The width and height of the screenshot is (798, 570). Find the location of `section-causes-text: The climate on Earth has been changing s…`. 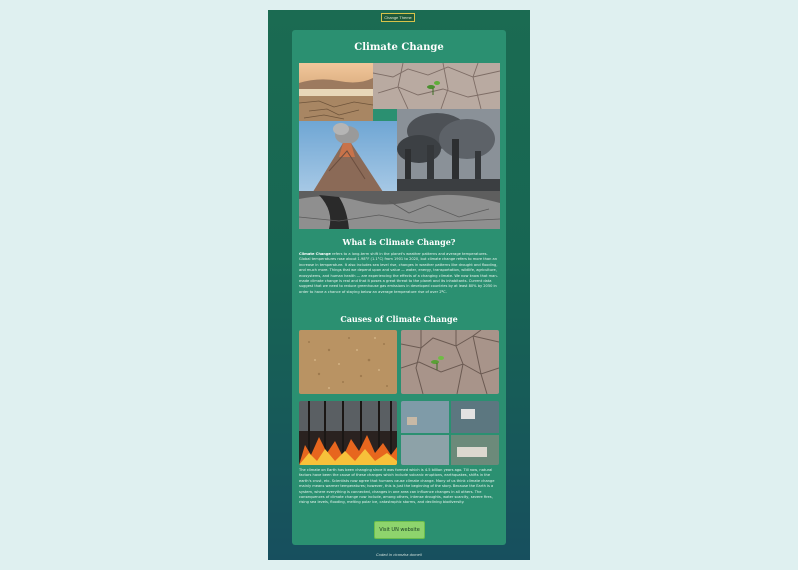

section-causes-text: The climate on Earth has been changing s… is located at coordinates (397, 486).